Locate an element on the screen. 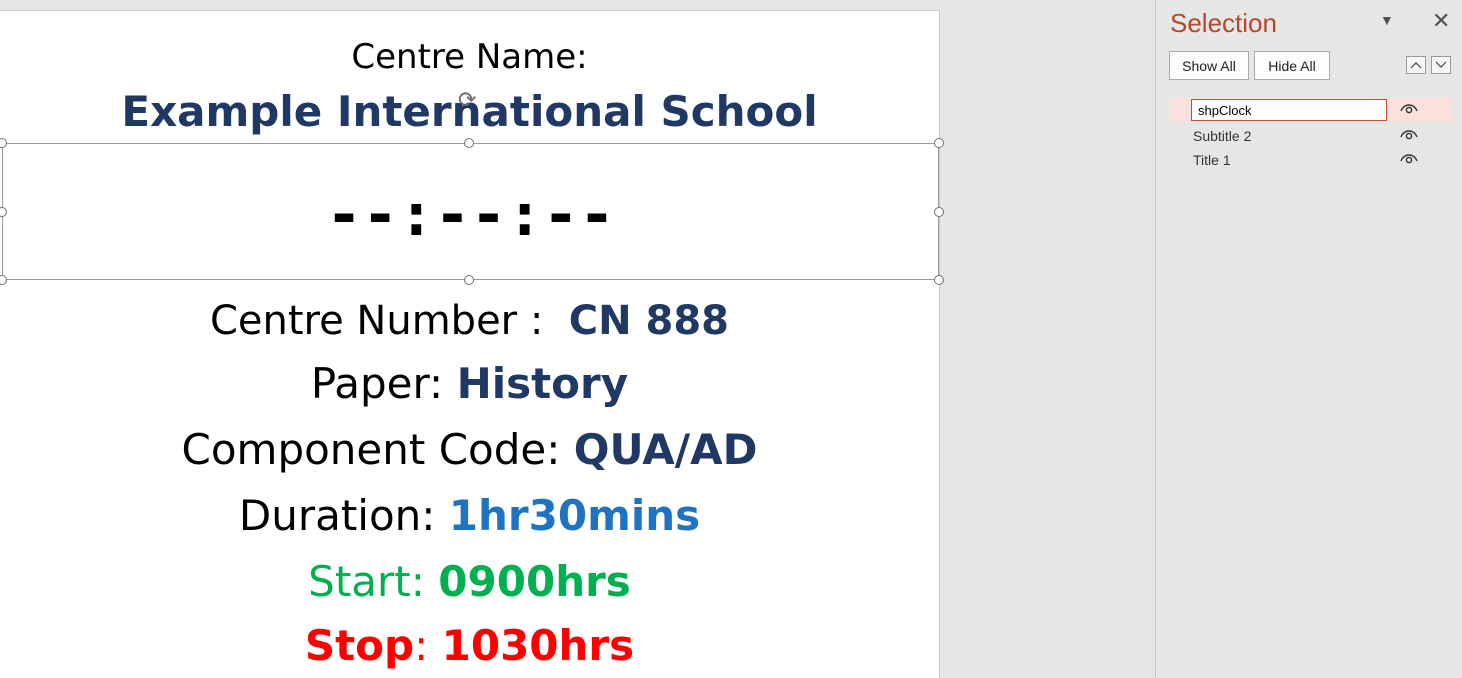 This screenshot has width=1462, height=678. centre-number-line: Centre Number : CN 888 is located at coordinates (469, 321).